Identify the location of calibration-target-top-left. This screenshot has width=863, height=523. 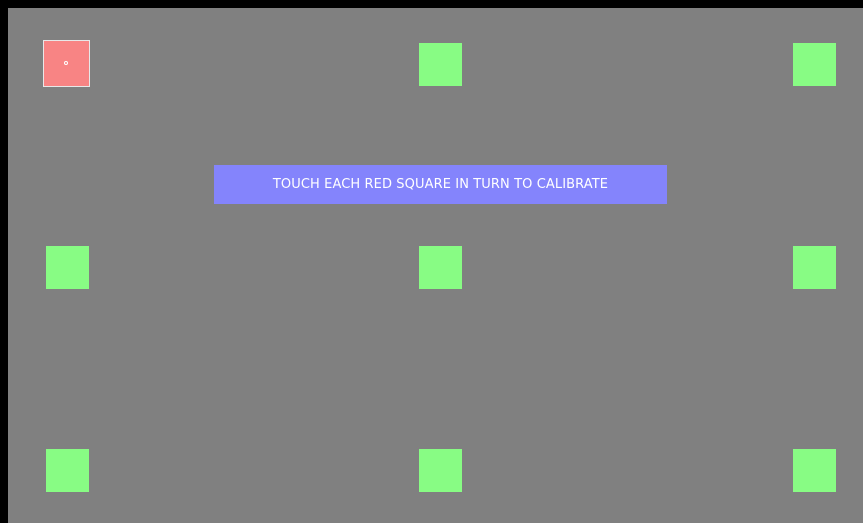
(66, 63).